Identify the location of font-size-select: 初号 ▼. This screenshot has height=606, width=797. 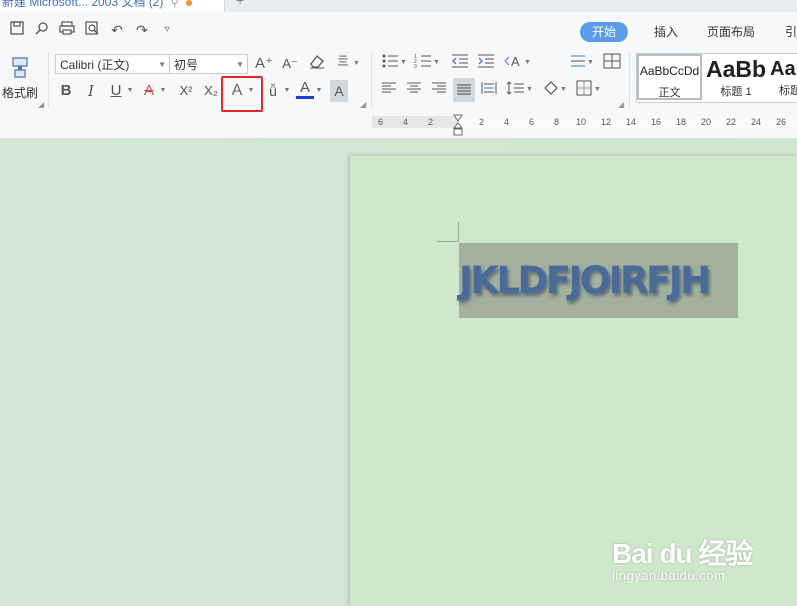
(208, 64).